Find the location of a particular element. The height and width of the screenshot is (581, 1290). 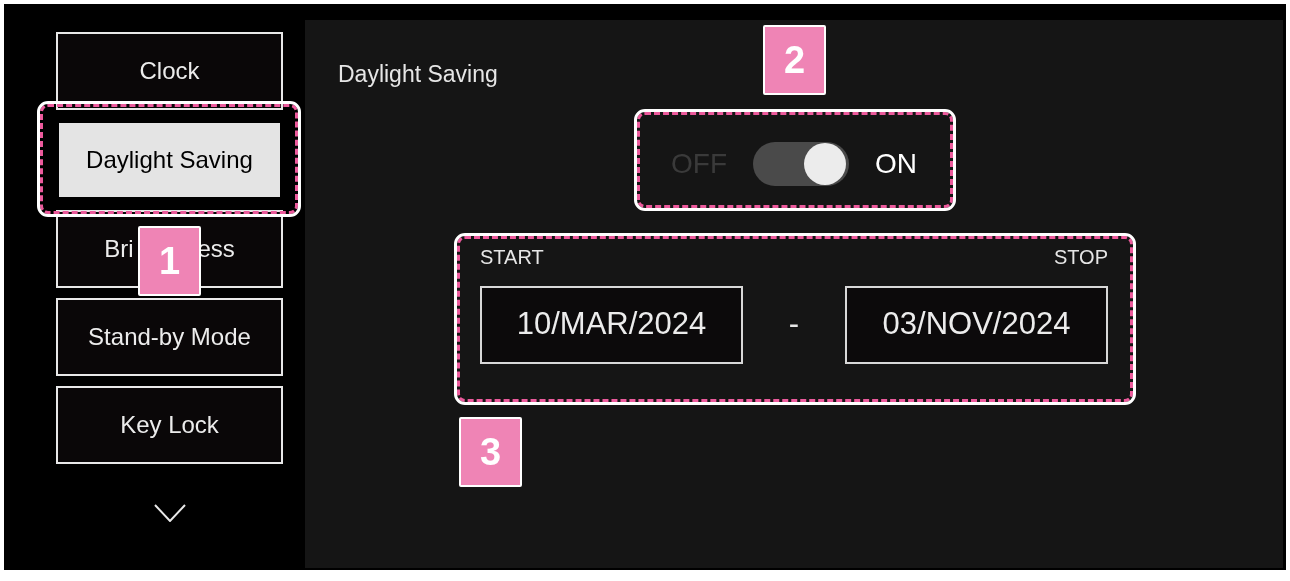

stop-label: STOP is located at coordinates (1080, 257).